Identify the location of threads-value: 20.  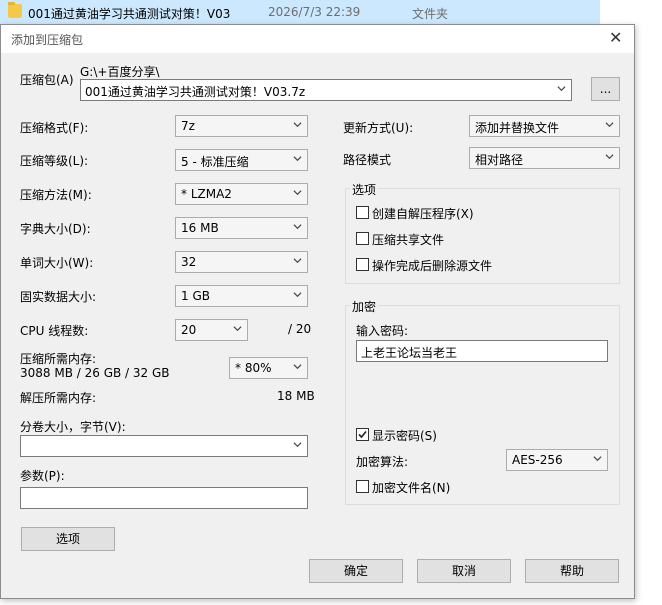
(189, 330).